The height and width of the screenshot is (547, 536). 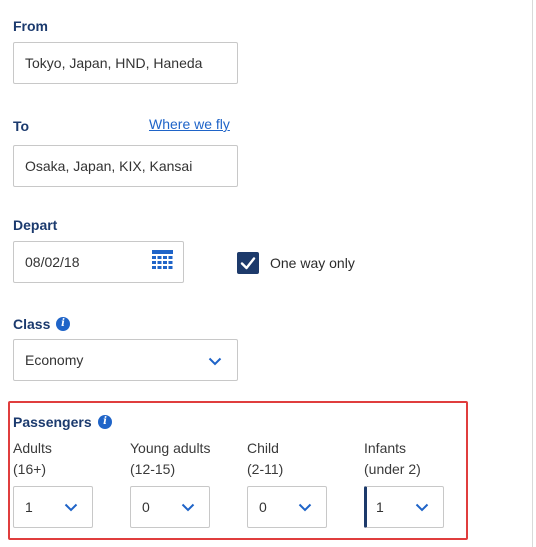 I want to click on from-field: Tokyo, Japan, HND, Haneda, so click(x=125, y=63).